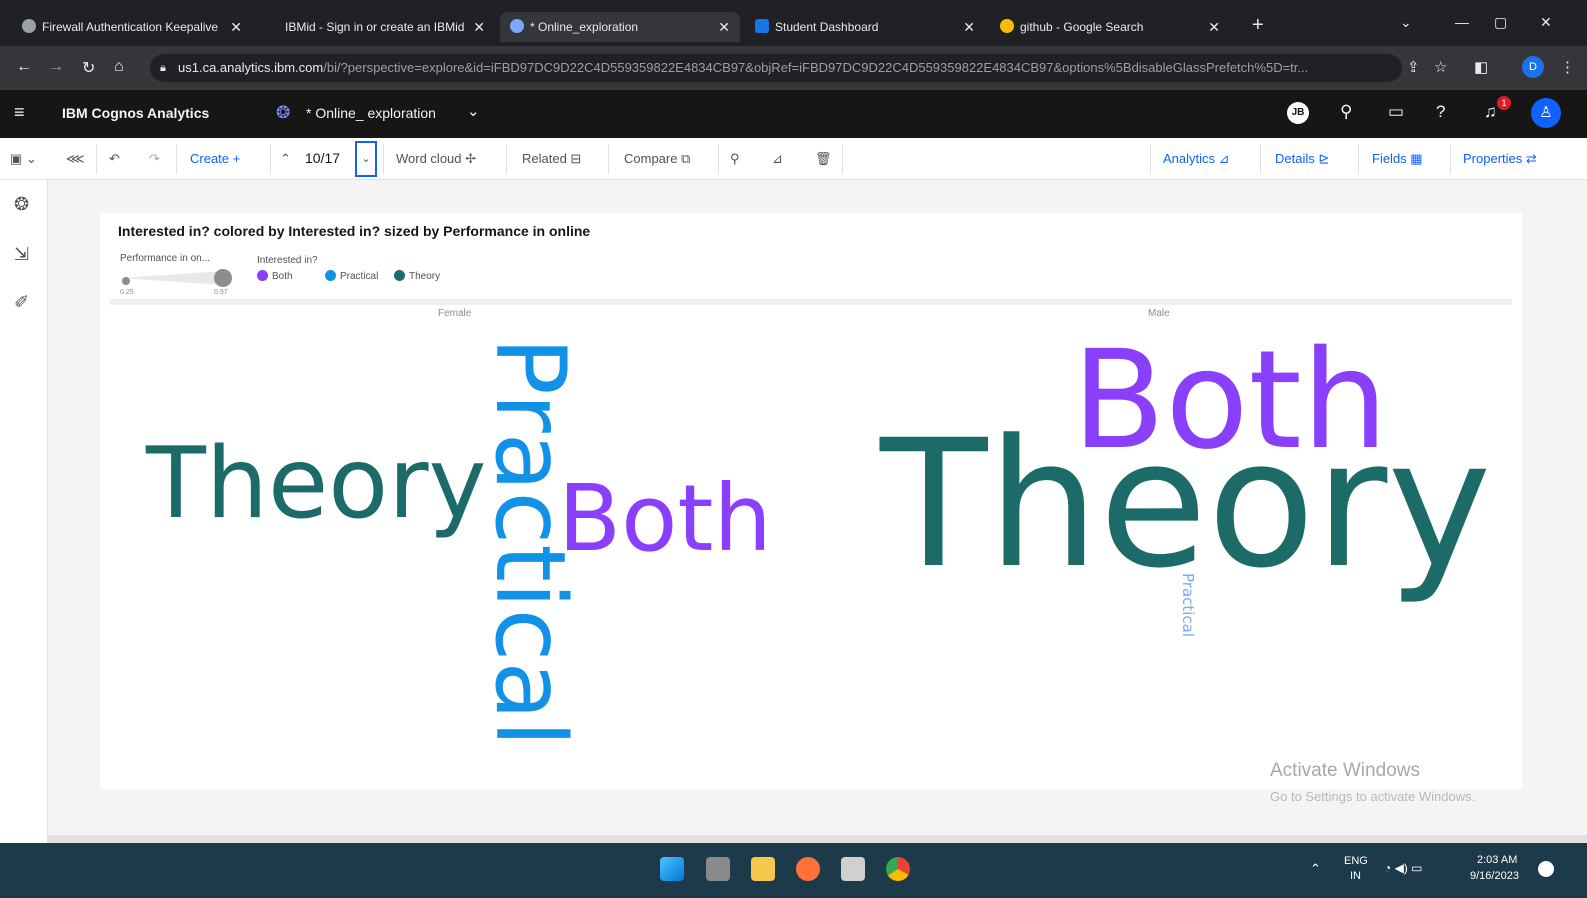  I want to click on exploration-icon: ❂, so click(21, 204).